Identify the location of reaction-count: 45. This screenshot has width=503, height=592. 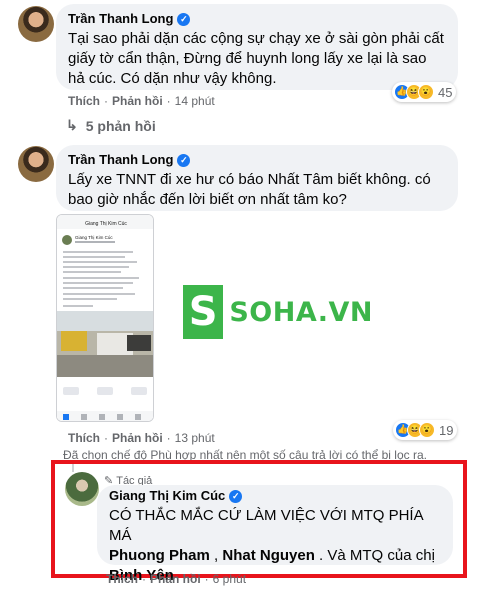
(445, 92).